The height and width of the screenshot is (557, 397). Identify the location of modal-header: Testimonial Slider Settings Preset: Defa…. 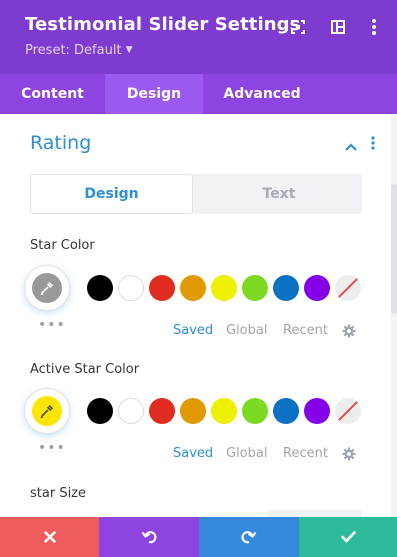
(198, 37).